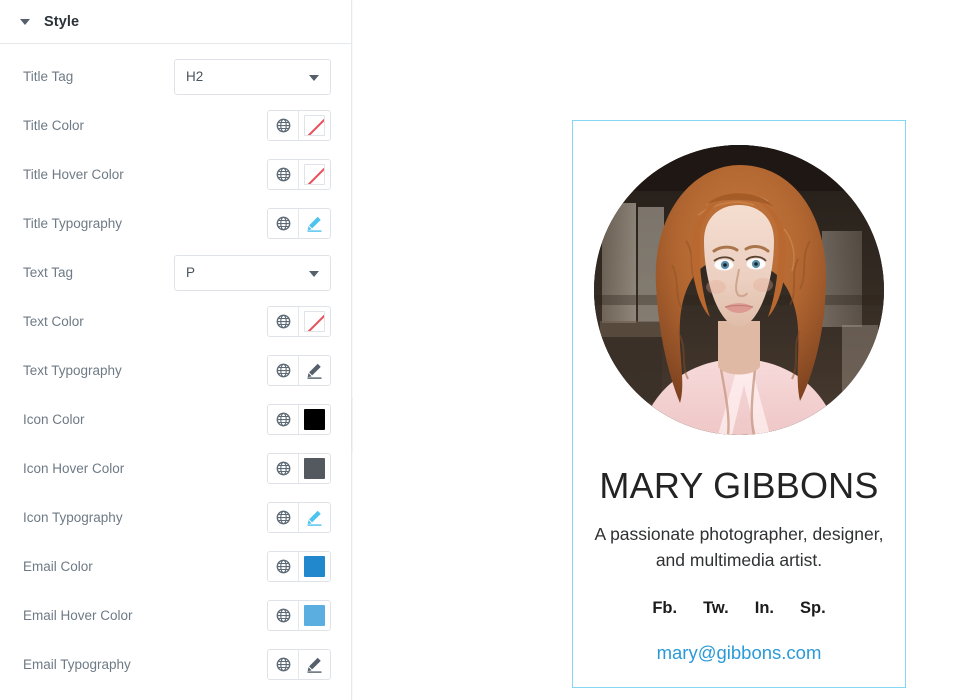 The width and height of the screenshot is (969, 700). Describe the element at coordinates (191, 272) in the screenshot. I see `tag-select-value: P` at that location.